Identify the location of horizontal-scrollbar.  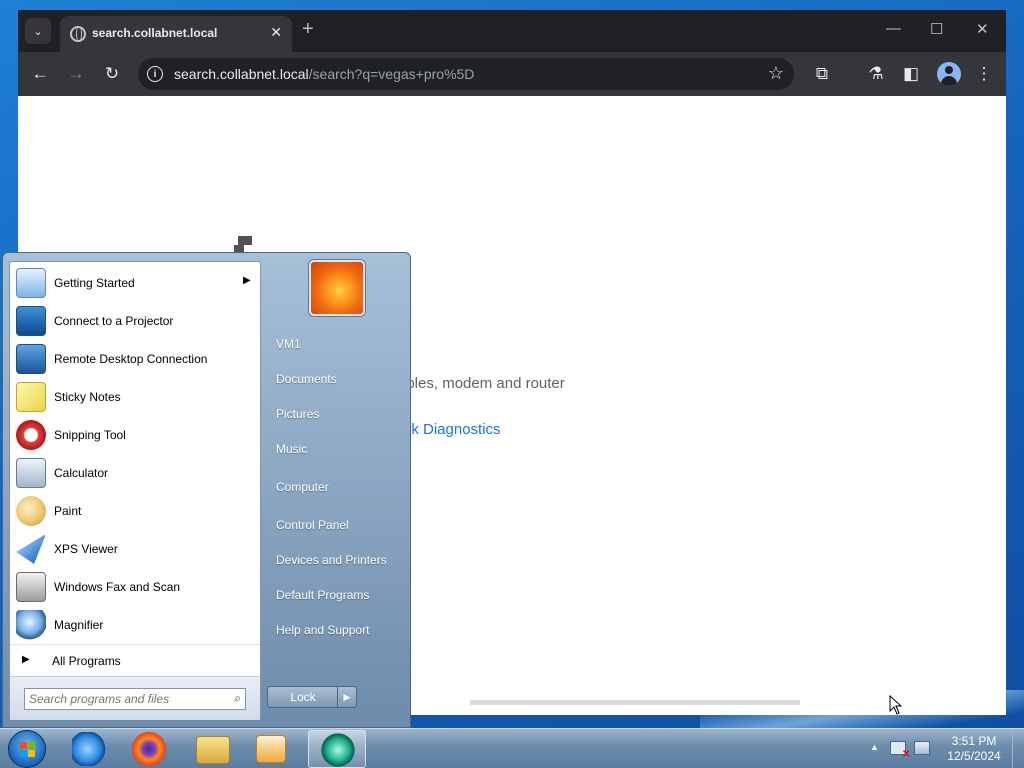
(635, 702).